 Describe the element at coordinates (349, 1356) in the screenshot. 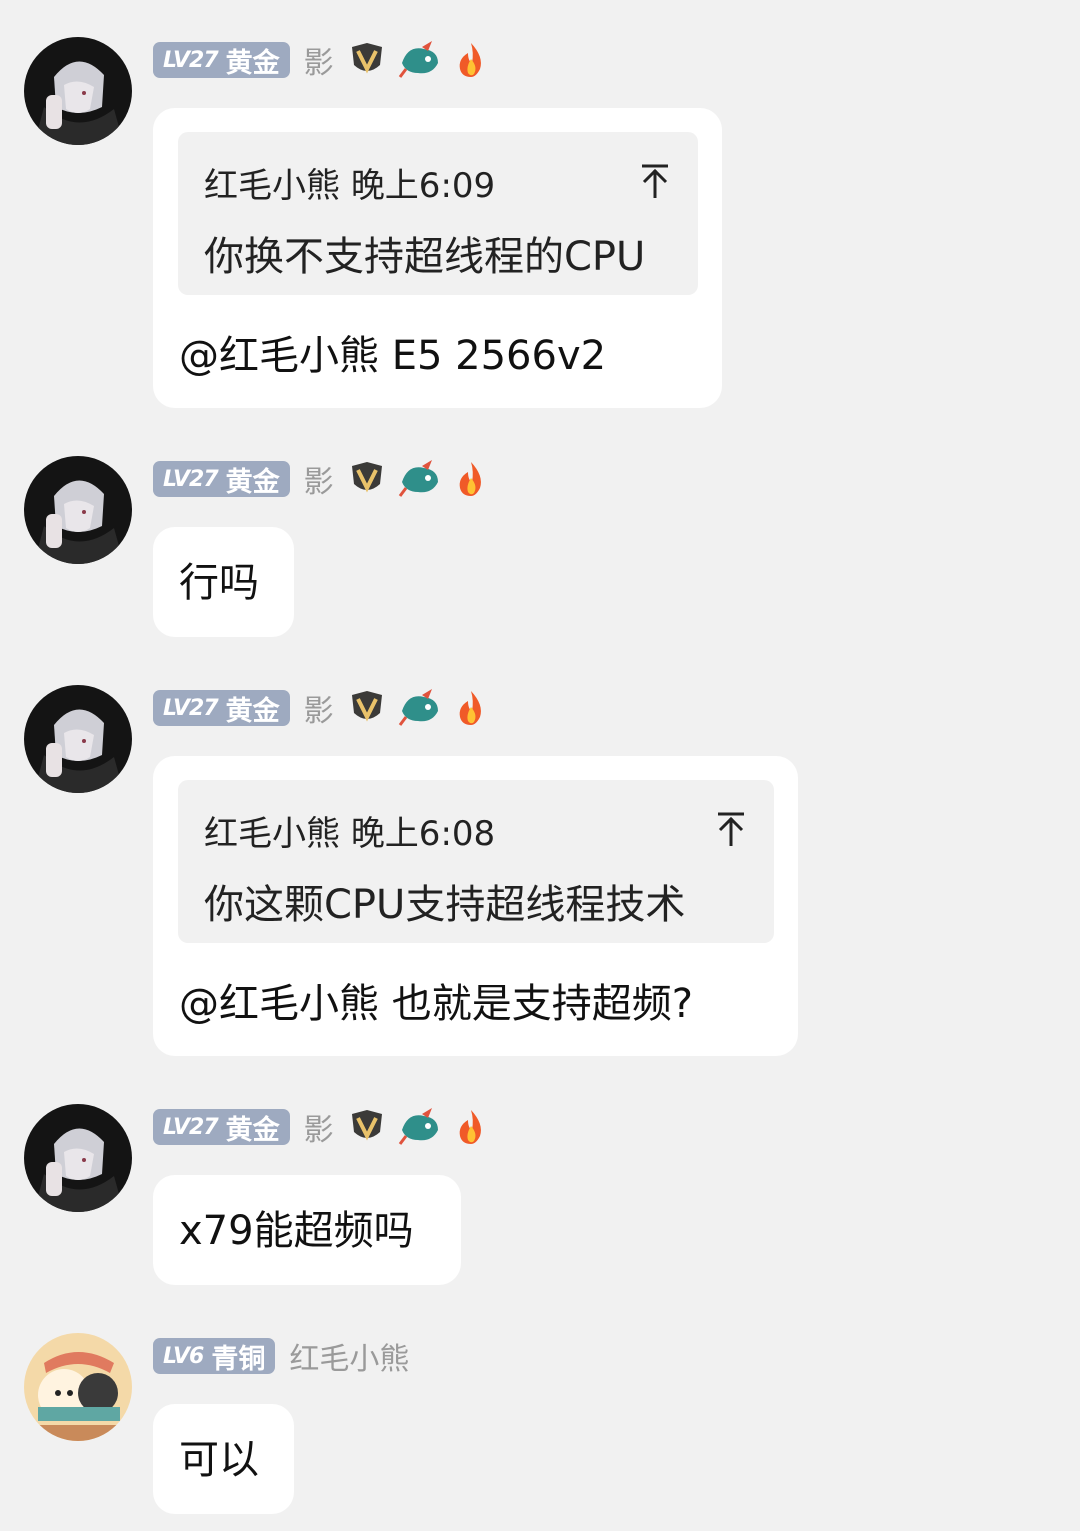

I see `nickname: 红毛小熊` at that location.